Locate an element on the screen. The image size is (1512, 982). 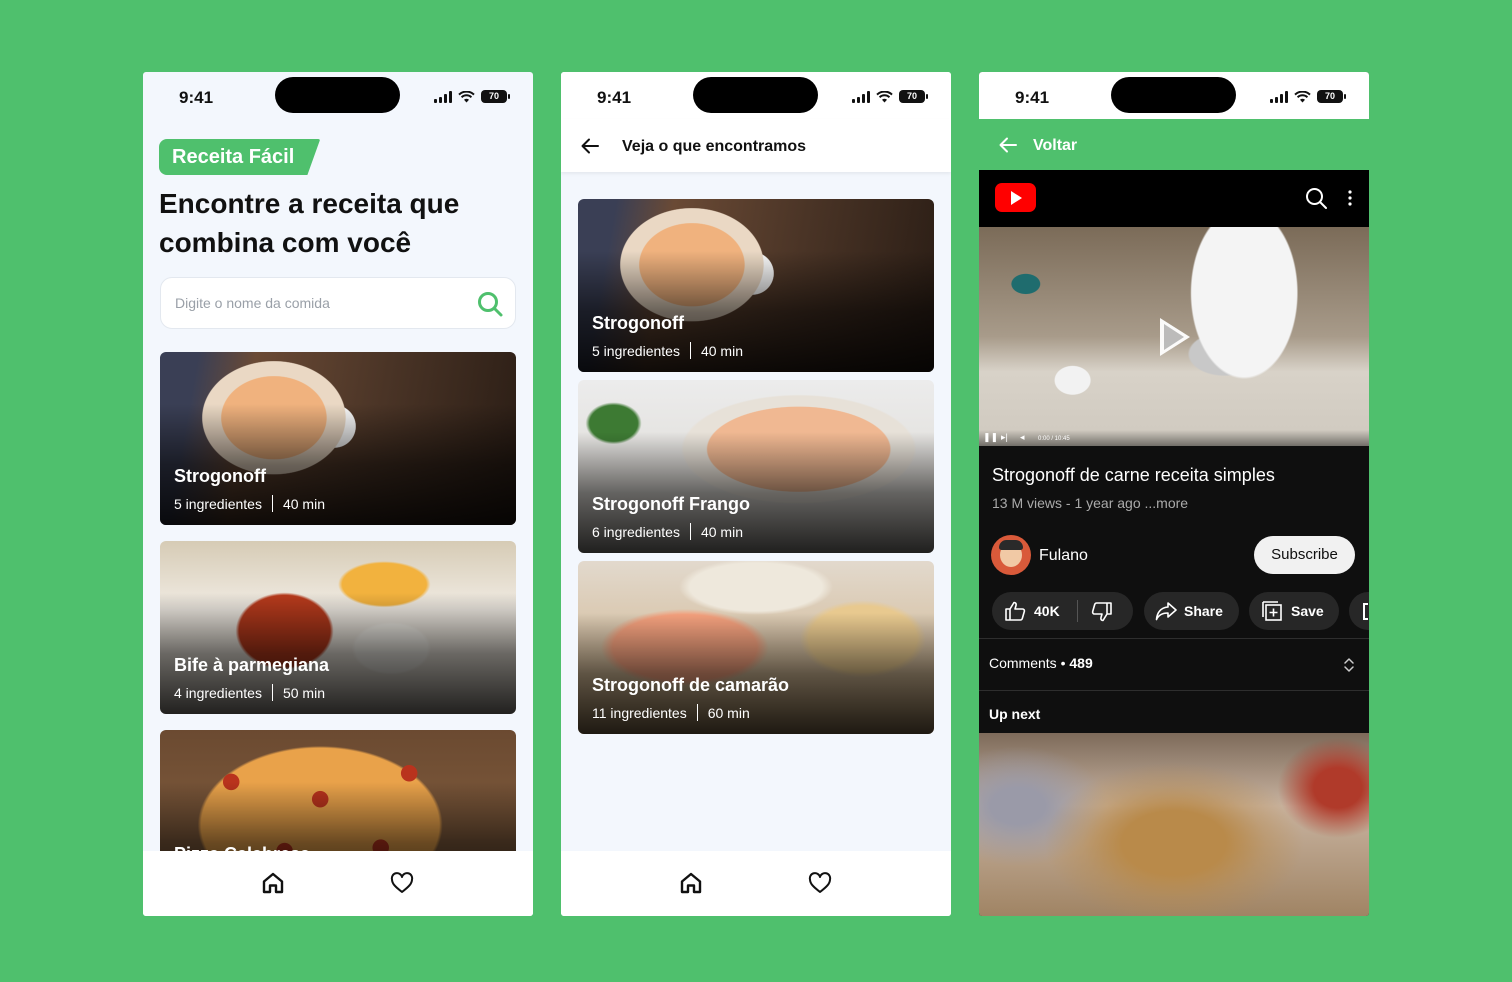
search-placeholder: Digite o nome da comida is located at coordinates (252, 303).